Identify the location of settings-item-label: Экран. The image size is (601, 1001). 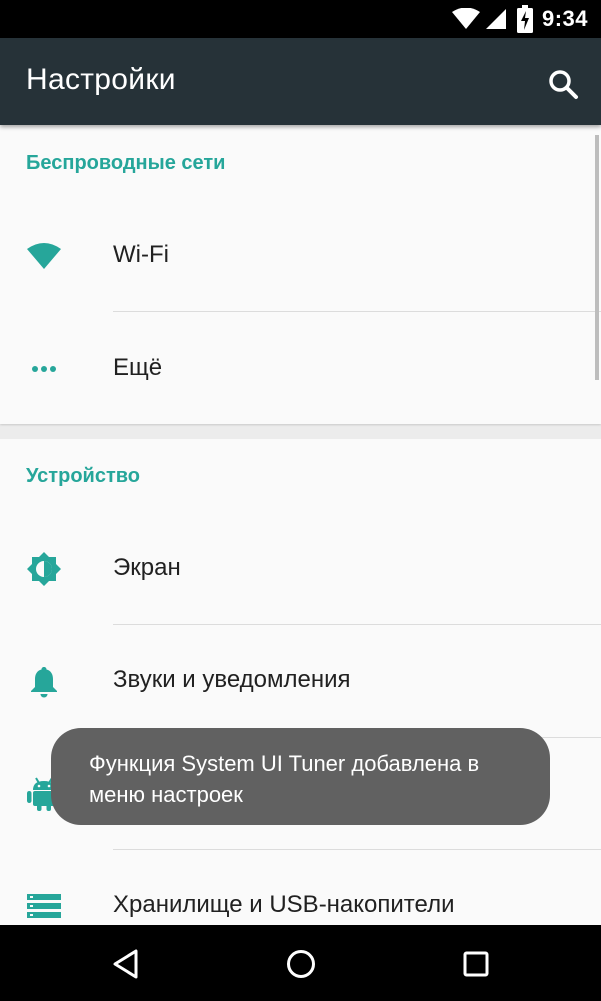
(147, 567).